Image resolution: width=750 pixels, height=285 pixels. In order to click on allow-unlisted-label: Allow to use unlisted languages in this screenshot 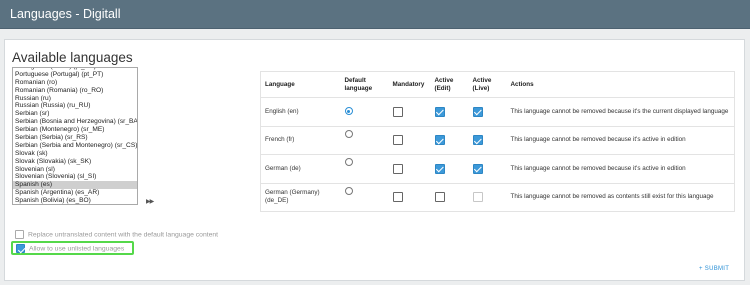, I will do `click(77, 249)`.